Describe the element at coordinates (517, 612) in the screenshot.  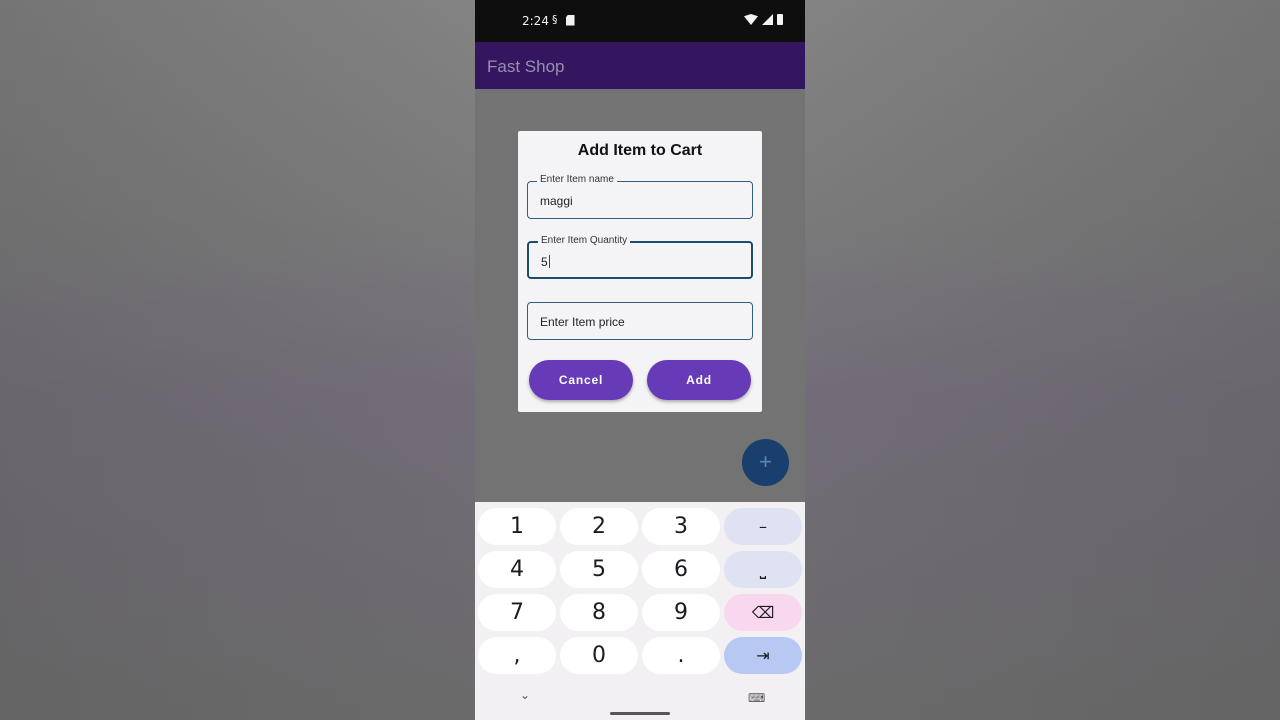
I see `key-7: 7` at that location.